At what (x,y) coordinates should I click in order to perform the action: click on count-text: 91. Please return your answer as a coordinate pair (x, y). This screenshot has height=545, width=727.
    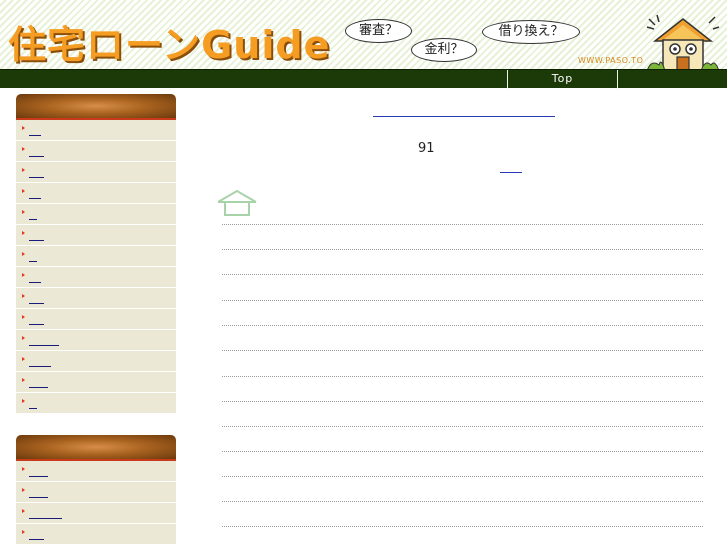
    Looking at the image, I should click on (426, 148).